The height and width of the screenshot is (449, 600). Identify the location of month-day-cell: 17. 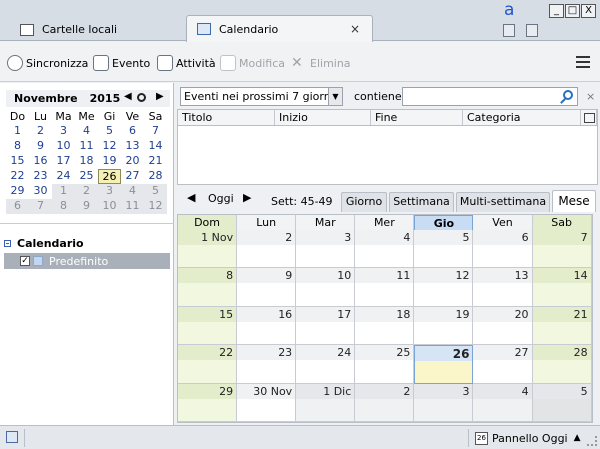
(326, 326).